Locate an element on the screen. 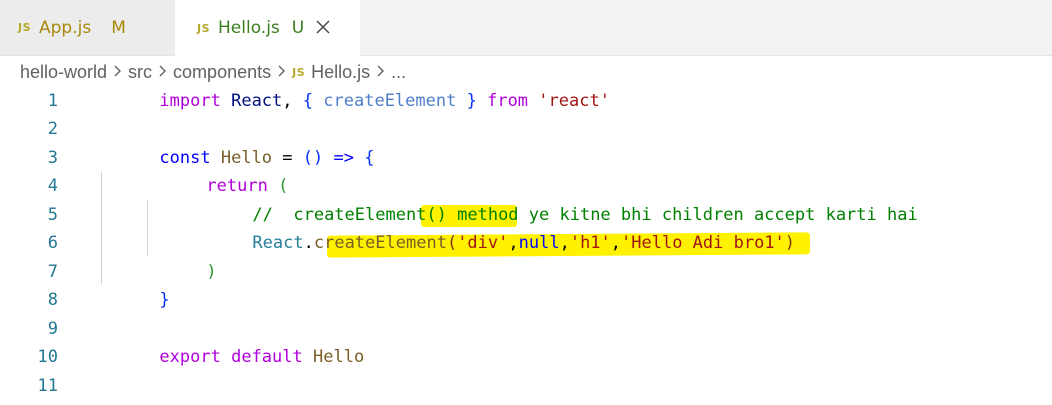 The height and width of the screenshot is (405, 1052). line-number: 1 is located at coordinates (52, 101).